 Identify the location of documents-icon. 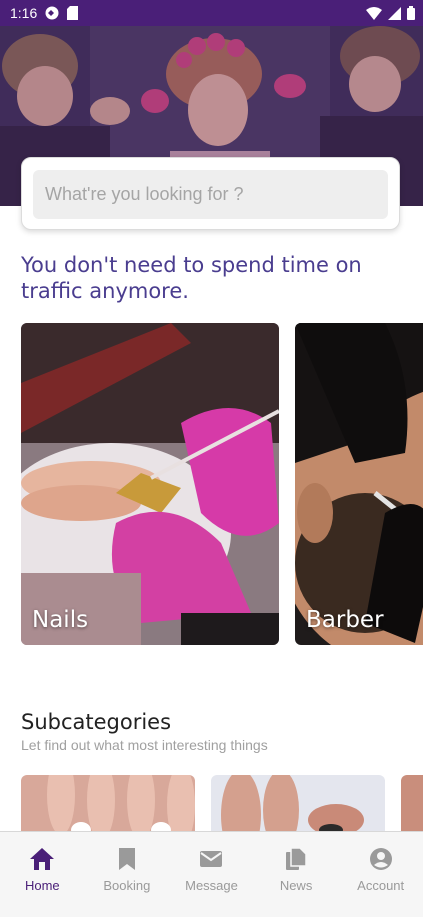
(296, 859).